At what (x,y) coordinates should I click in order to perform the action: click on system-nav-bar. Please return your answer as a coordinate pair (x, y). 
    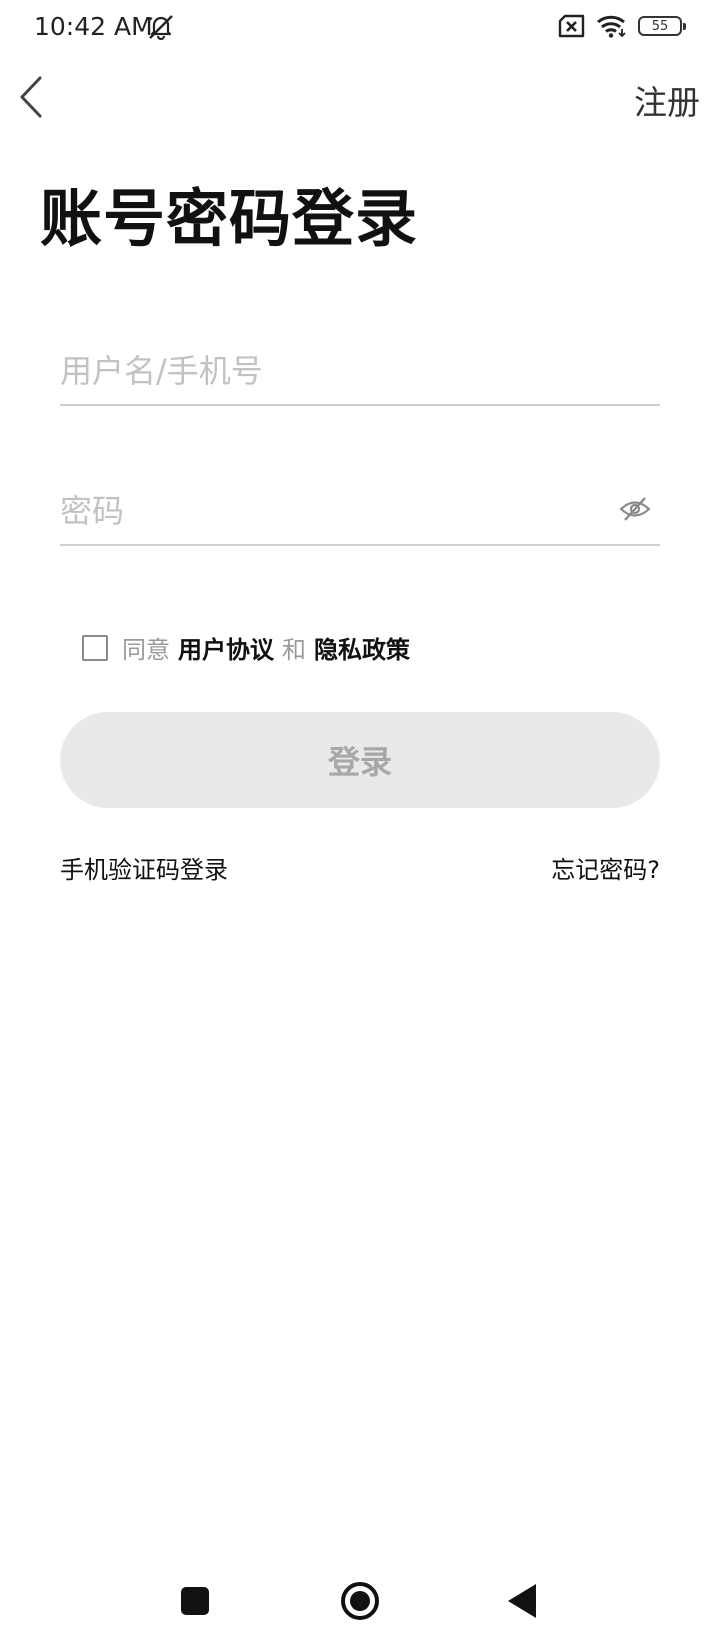
    Looking at the image, I should click on (360, 1605).